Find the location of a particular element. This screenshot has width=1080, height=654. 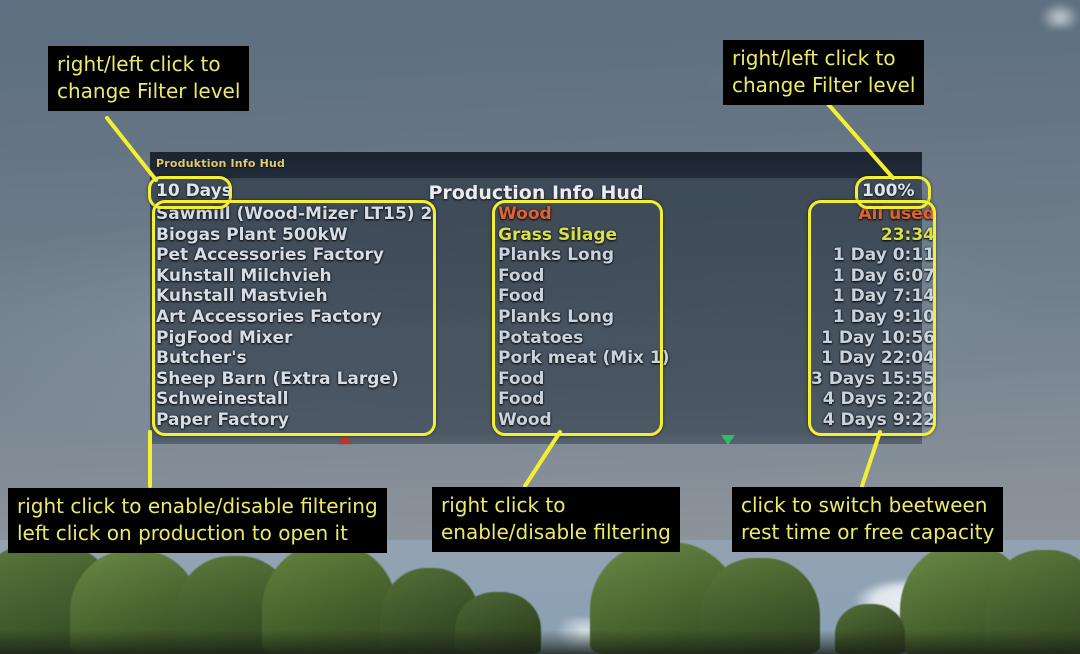

time-row: All used is located at coordinates (800, 214).